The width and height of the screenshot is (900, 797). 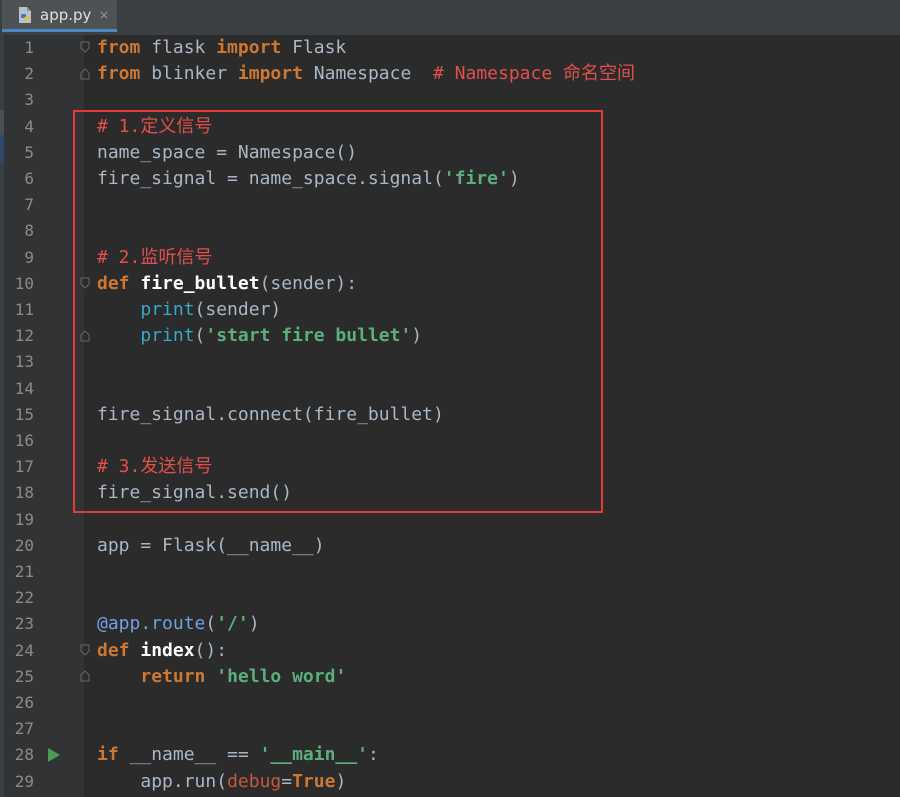 I want to click on line-number: 6, so click(x=29, y=178).